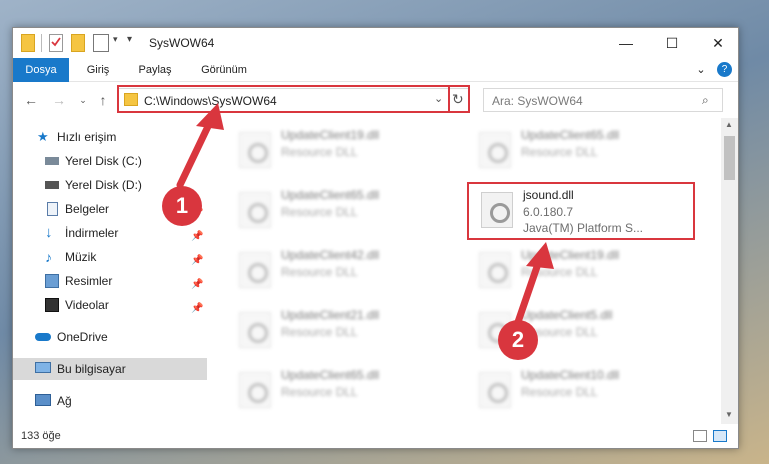 This screenshot has width=769, height=464. Describe the element at coordinates (518, 340) in the screenshot. I see `step-2-badge: 2` at that location.